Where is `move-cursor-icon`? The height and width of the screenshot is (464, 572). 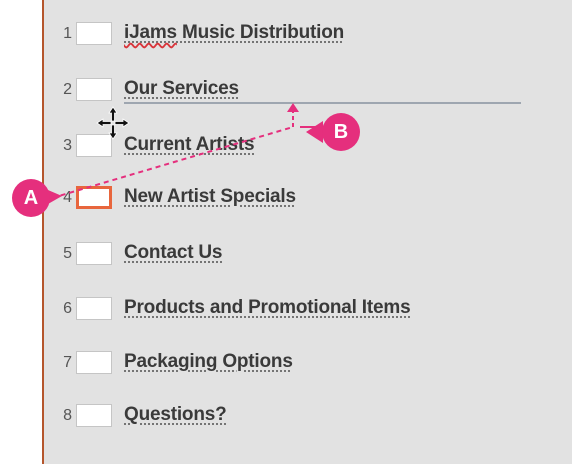 move-cursor-icon is located at coordinates (113, 123).